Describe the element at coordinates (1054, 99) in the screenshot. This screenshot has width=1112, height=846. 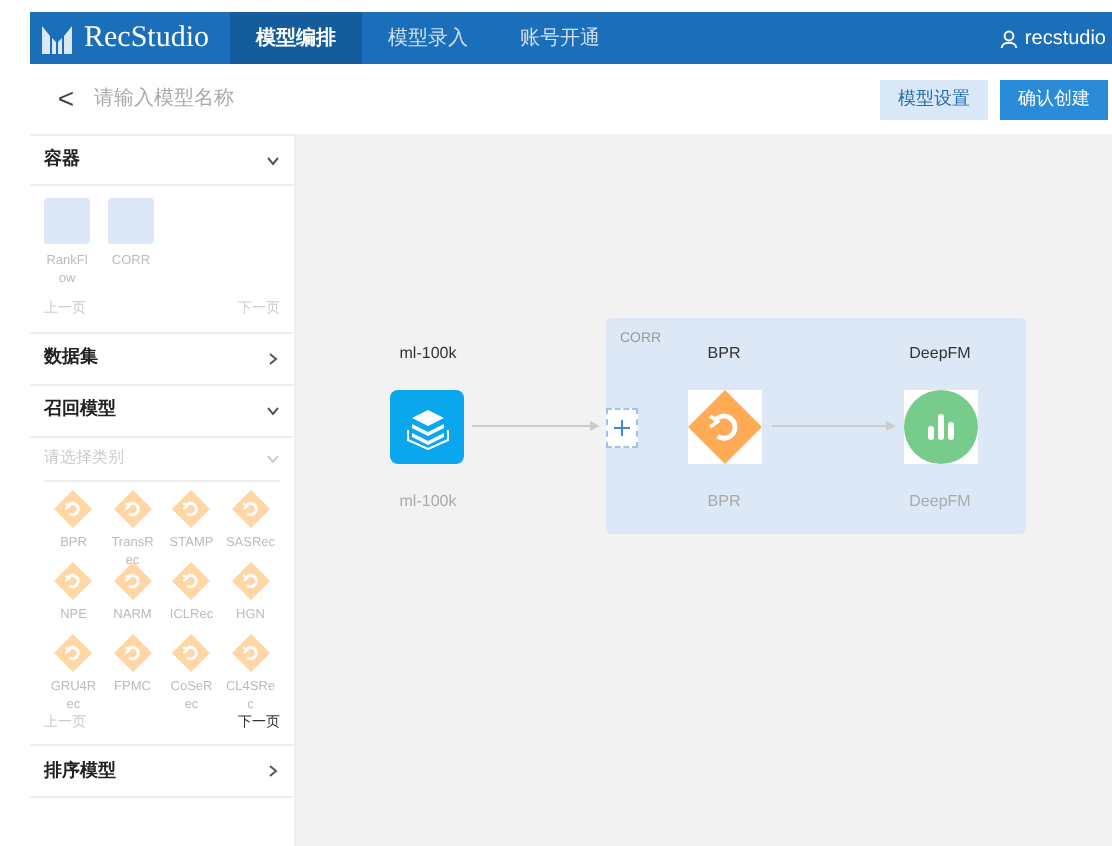
I see `create-button: 确认创建` at that location.